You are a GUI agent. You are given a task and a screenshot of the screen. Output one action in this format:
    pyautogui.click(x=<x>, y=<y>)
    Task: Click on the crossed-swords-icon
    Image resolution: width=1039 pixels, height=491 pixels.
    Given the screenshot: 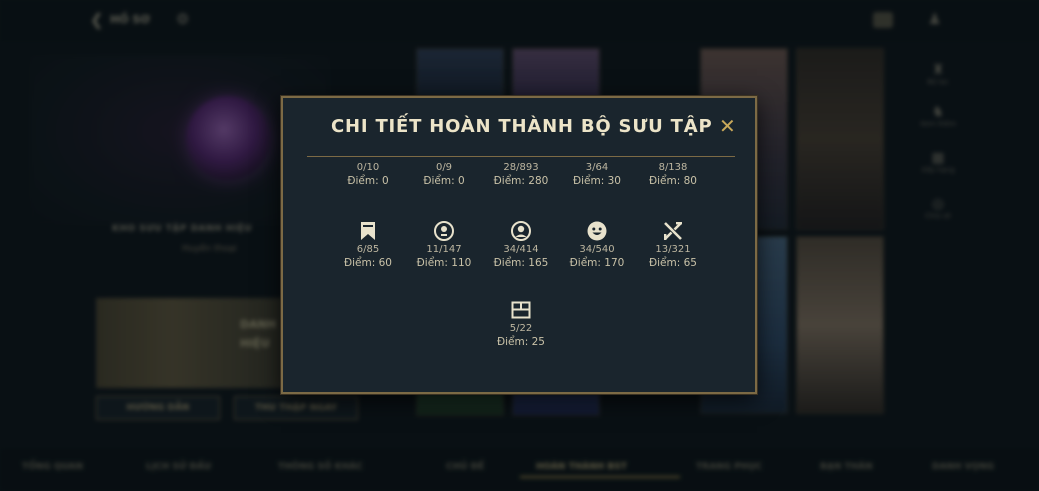 What is the action you would take?
    pyautogui.click(x=673, y=231)
    